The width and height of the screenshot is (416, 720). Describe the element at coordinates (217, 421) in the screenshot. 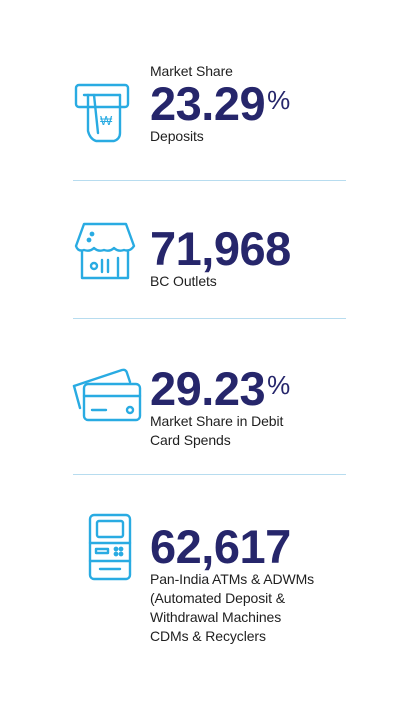

I see `stat-label-line: Market Share in Debit` at that location.